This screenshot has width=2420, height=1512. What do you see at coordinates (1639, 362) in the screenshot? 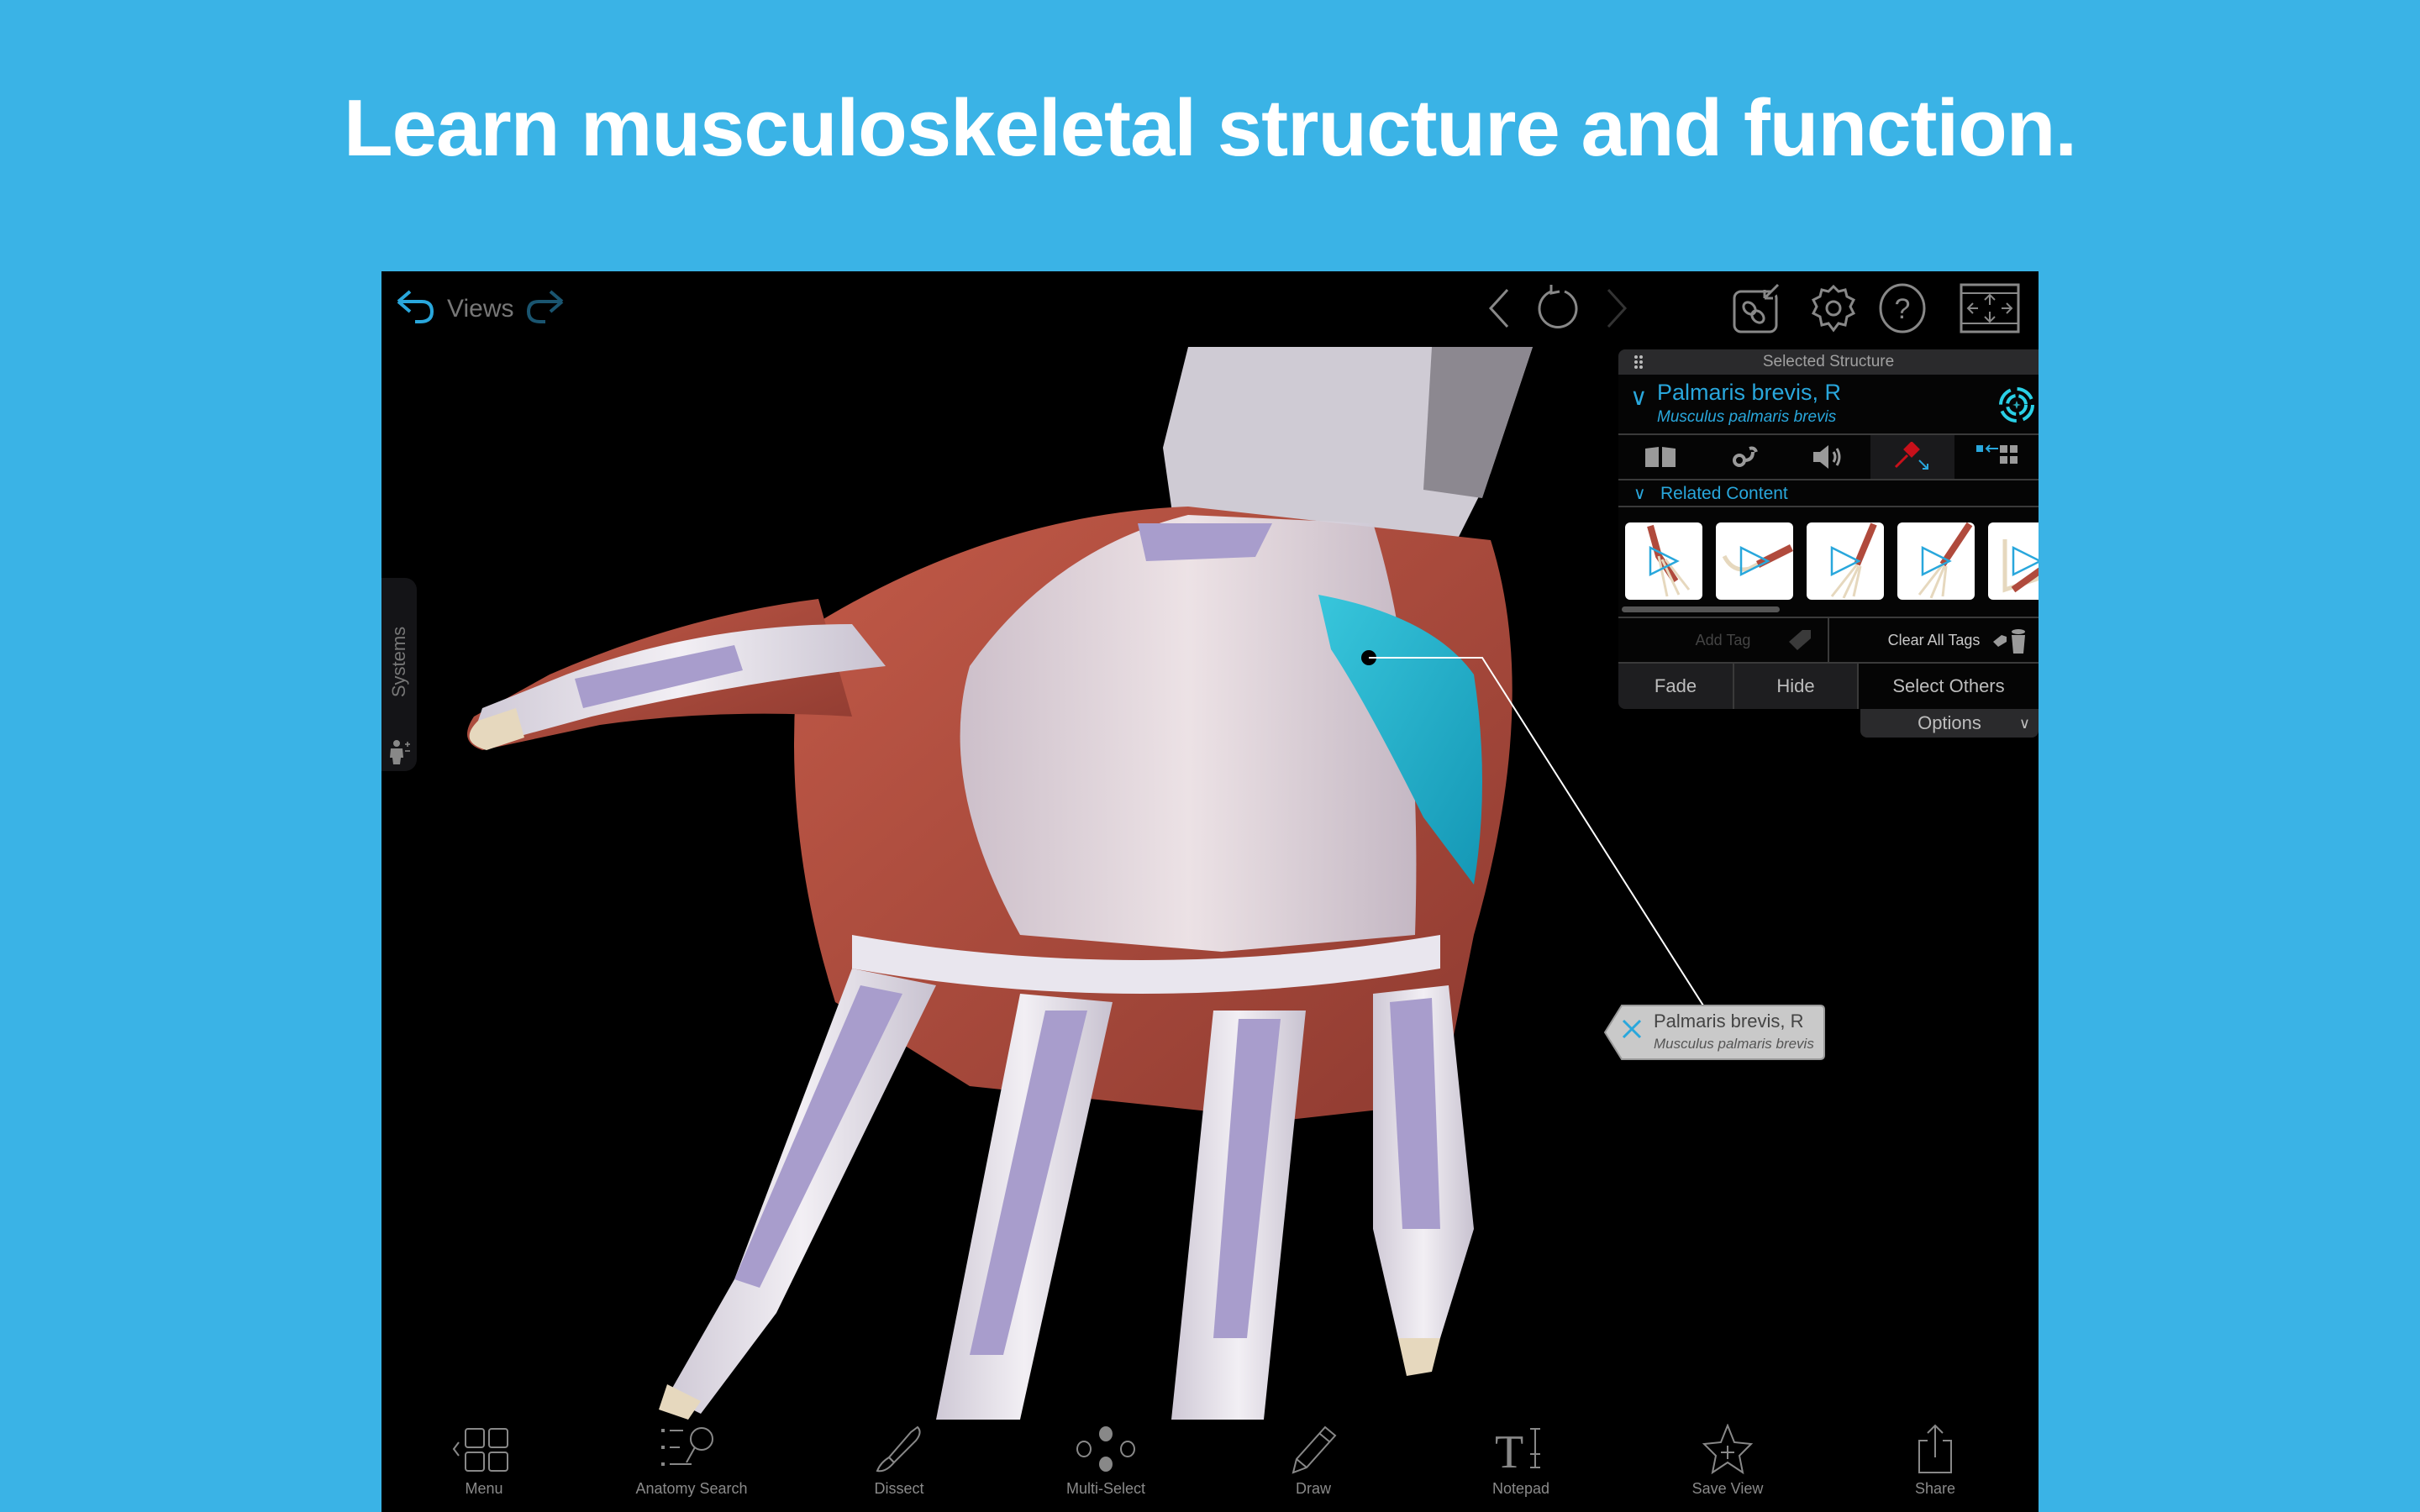
I see `drag-handle-icon` at bounding box center [1639, 362].